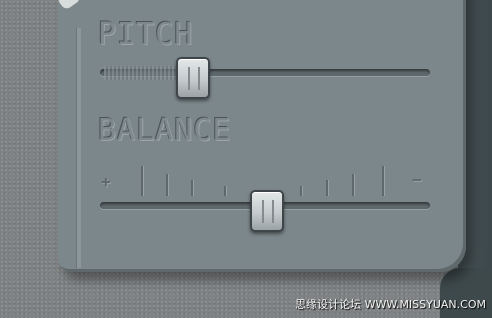 Image resolution: width=492 pixels, height=318 pixels. What do you see at coordinates (390, 304) in the screenshot?
I see `watermark: 思缘设计论坛 WWW.MISSYUAN.COM` at bounding box center [390, 304].